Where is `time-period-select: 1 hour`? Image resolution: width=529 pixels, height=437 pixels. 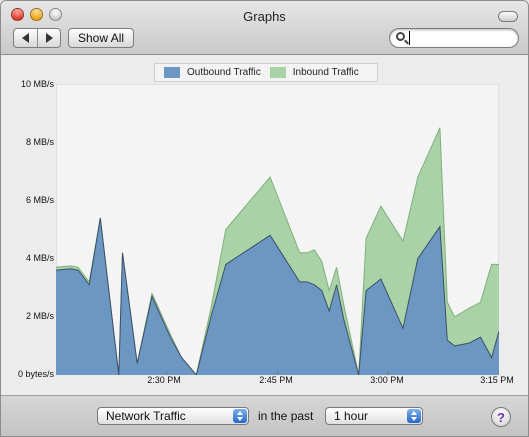
time-period-select: 1 hour is located at coordinates (374, 416).